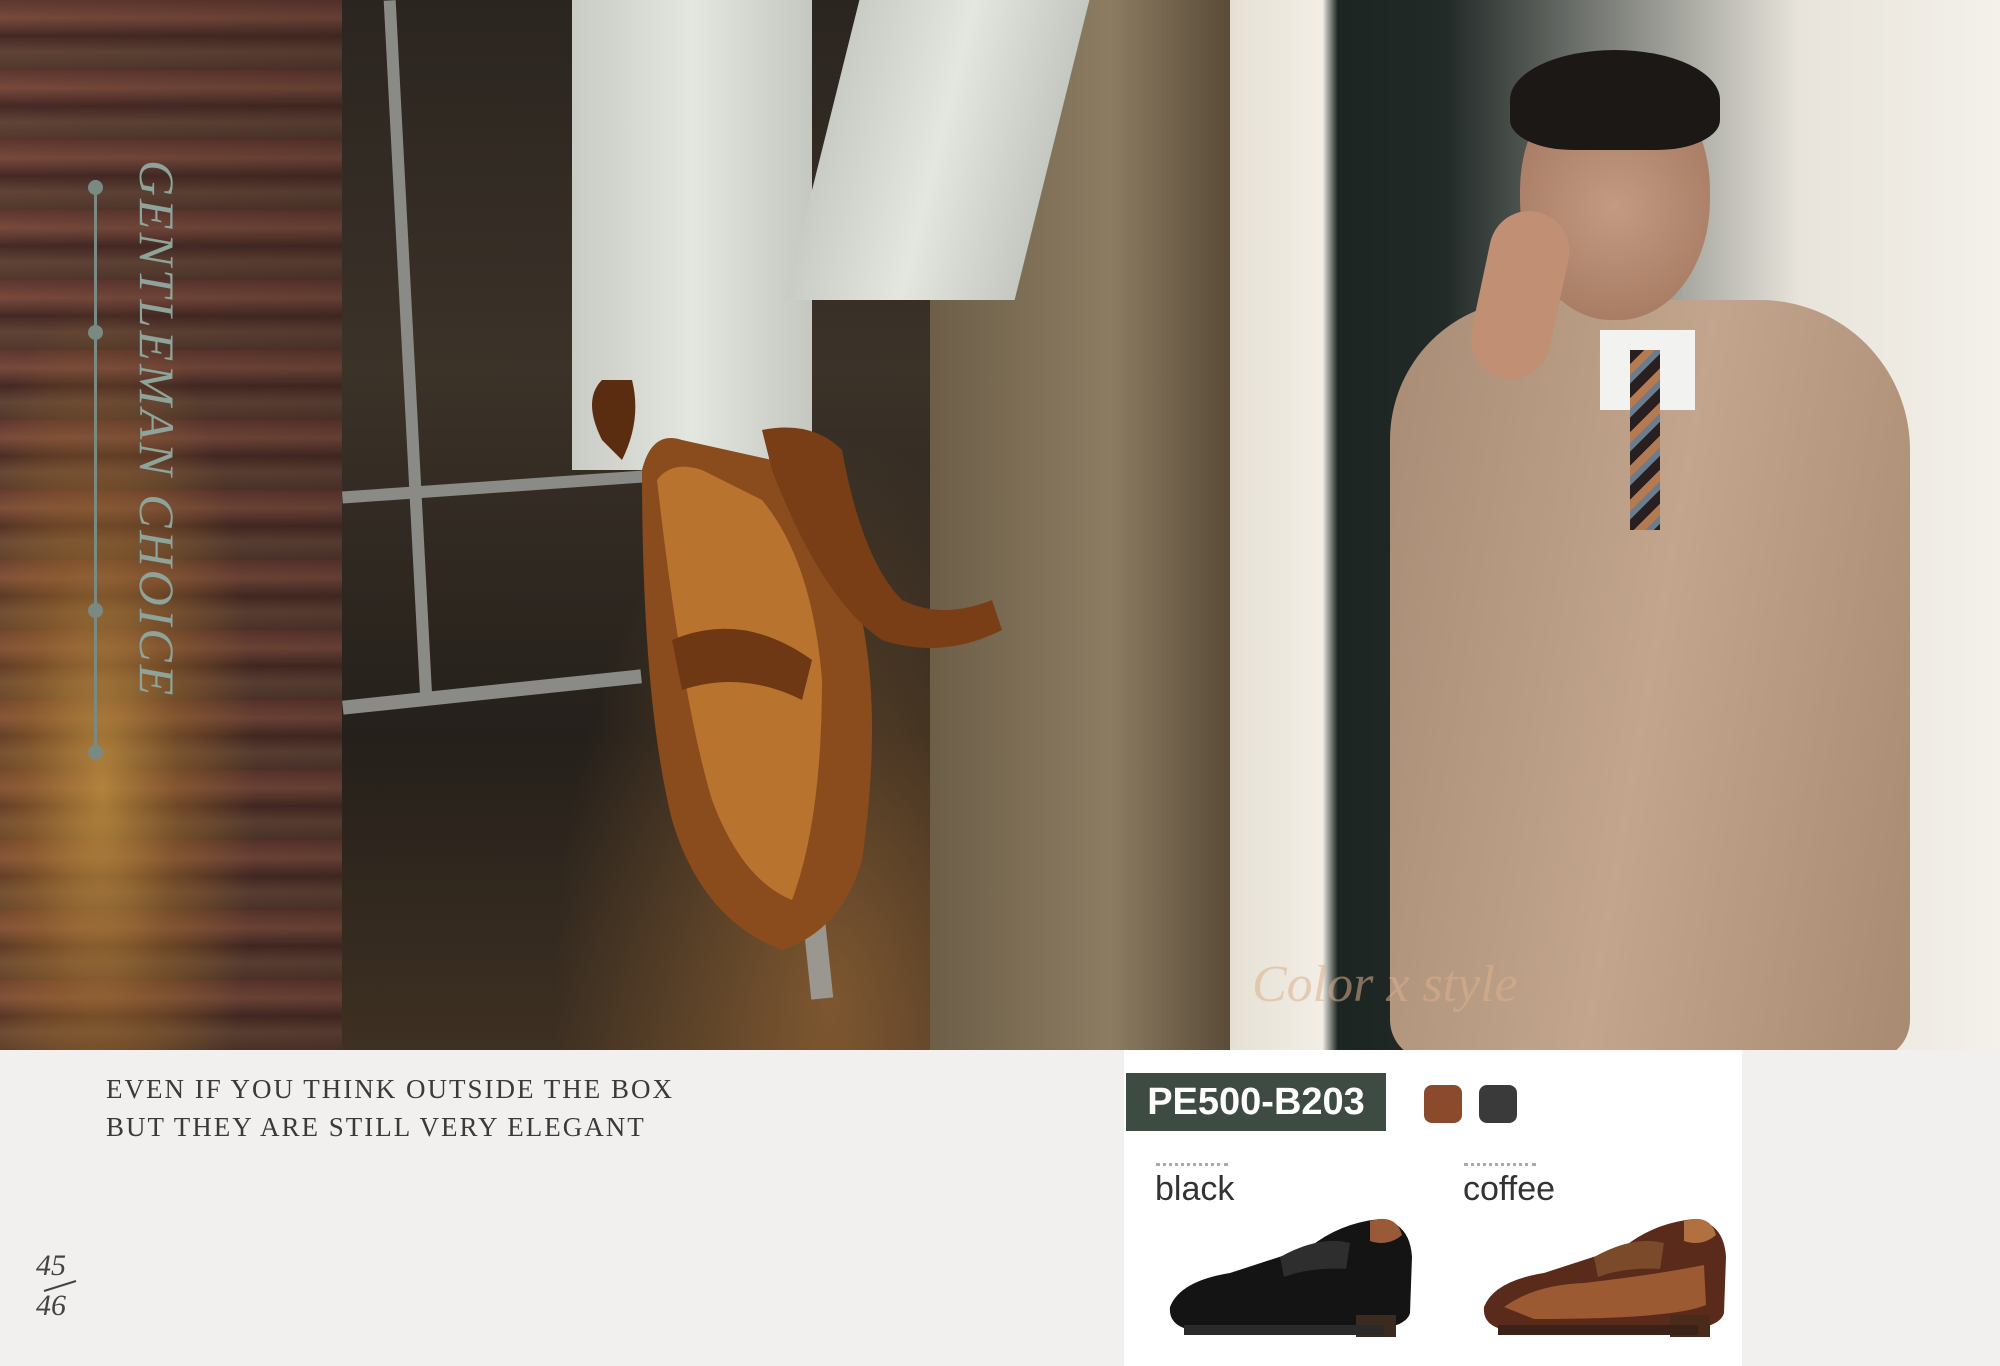 This screenshot has width=2000, height=1366. I want to click on model-tie, so click(1645, 440).